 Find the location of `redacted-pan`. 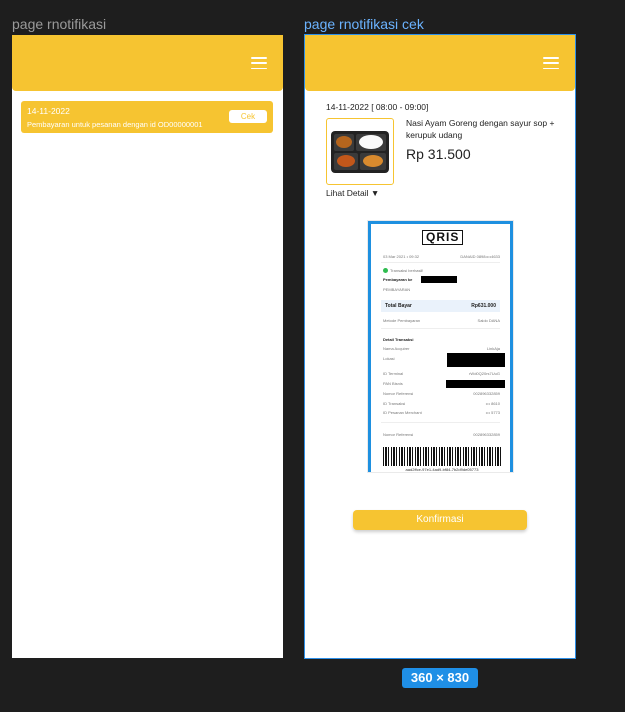

redacted-pan is located at coordinates (475, 384).